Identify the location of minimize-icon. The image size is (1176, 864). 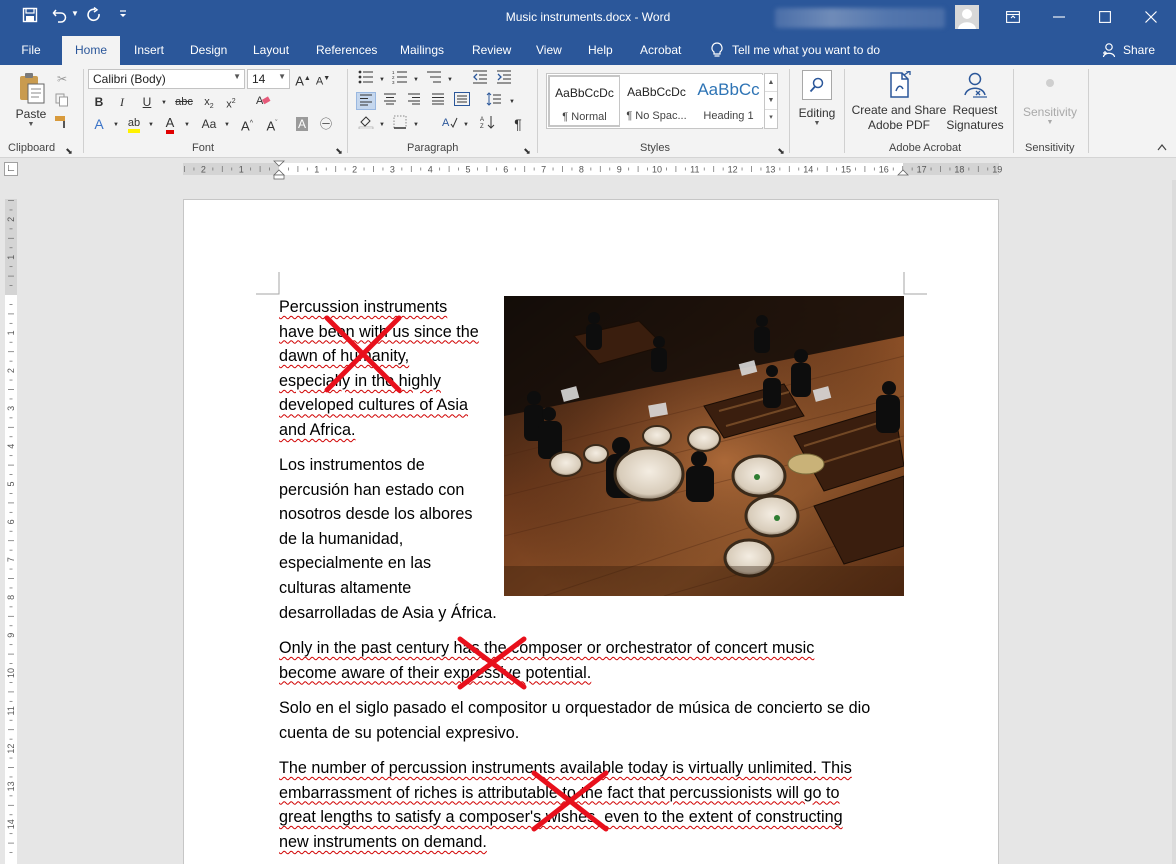
(1059, 17).